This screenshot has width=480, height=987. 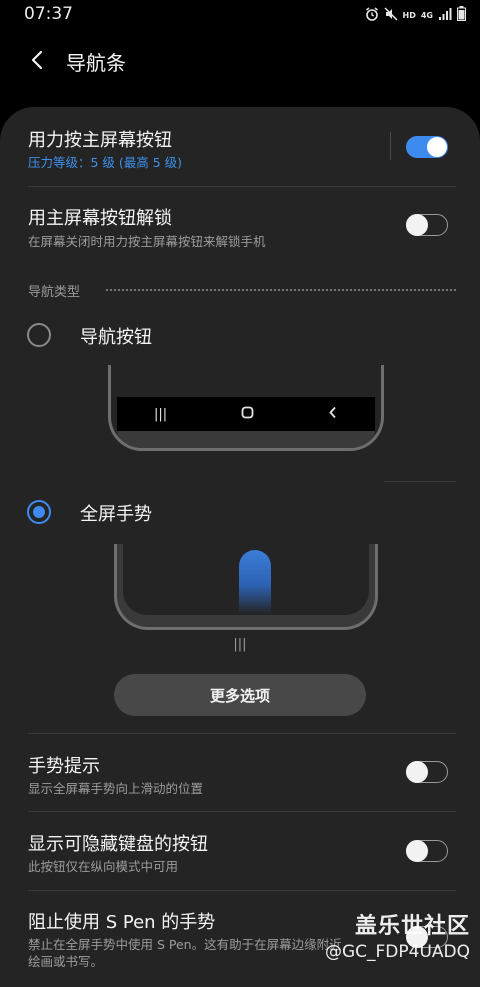 I want to click on pressure-level-subtitle: 压力等级：5 级 (最高 5 级), so click(x=105, y=162).